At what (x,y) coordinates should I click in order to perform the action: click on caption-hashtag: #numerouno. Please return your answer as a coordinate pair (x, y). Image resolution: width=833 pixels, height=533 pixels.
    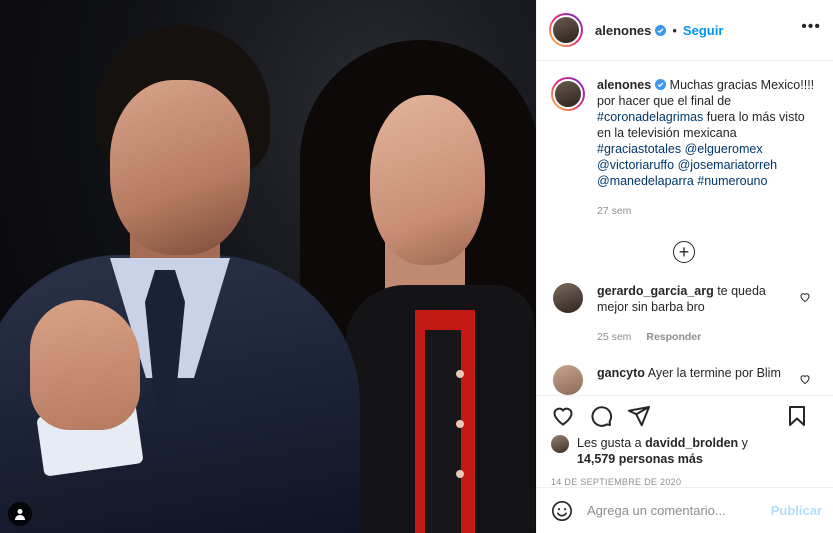
    Looking at the image, I should click on (732, 181).